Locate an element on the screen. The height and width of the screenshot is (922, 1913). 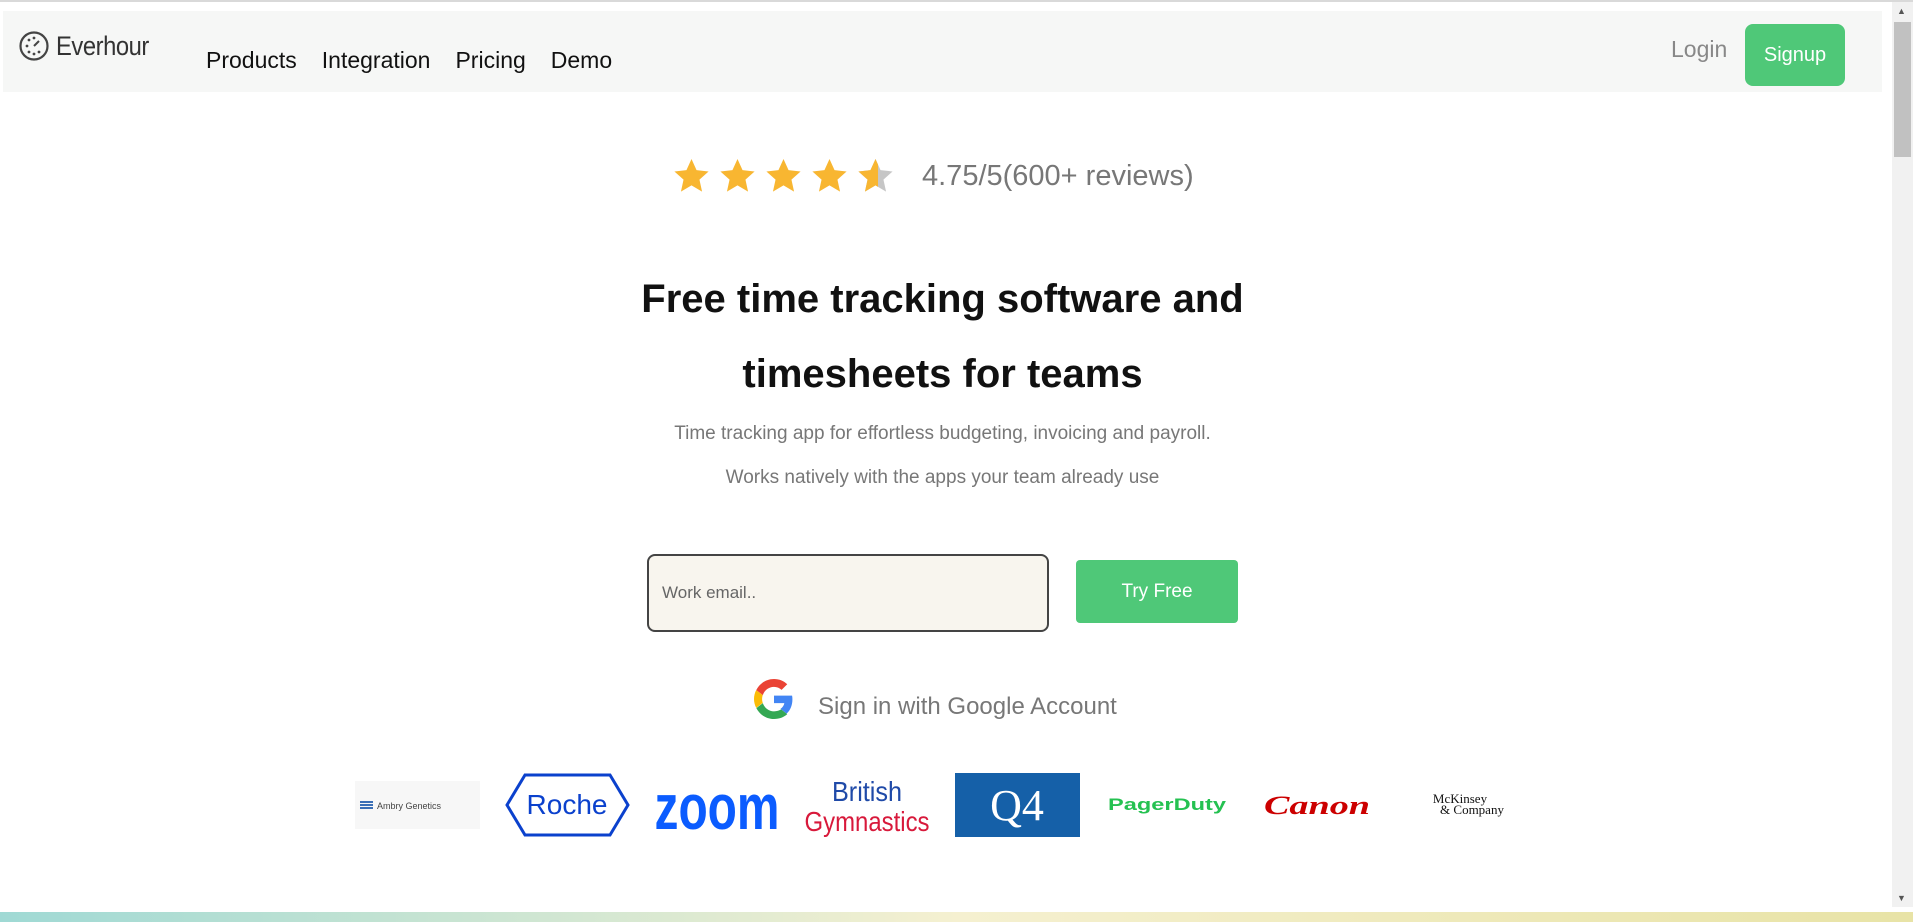
star-rating is located at coordinates (783, 176).